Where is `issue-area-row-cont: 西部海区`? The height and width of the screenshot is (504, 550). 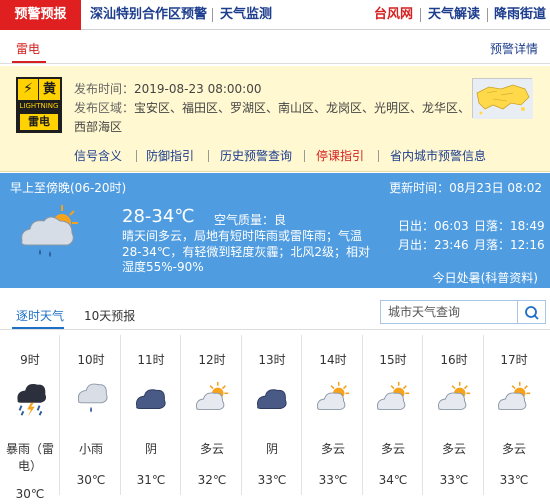 issue-area-row-cont: 西部海区 is located at coordinates (98, 127).